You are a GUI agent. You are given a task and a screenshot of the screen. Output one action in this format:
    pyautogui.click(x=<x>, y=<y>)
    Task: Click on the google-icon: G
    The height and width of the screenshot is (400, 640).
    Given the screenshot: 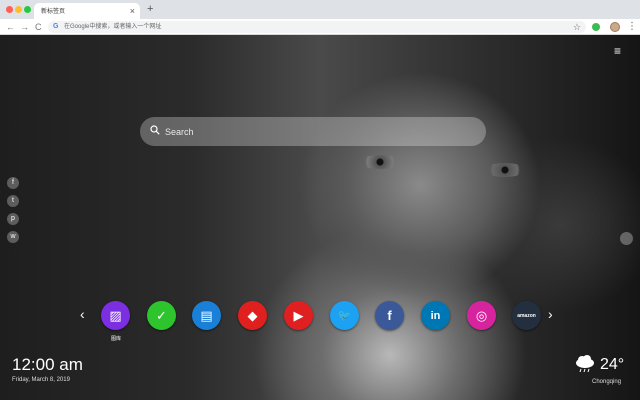 What is the action you would take?
    pyautogui.click(x=56, y=26)
    